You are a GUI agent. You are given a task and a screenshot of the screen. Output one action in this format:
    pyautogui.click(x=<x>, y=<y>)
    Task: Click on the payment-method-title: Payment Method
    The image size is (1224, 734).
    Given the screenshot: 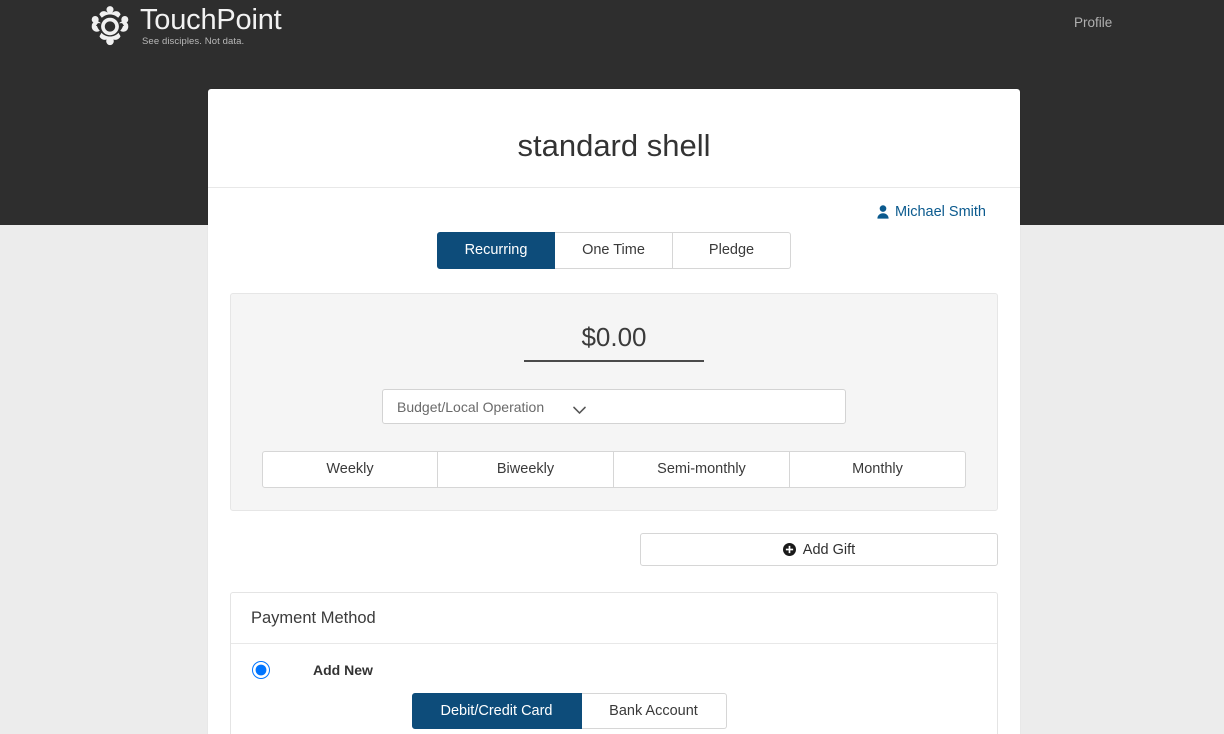 What is the action you would take?
    pyautogui.click(x=614, y=618)
    